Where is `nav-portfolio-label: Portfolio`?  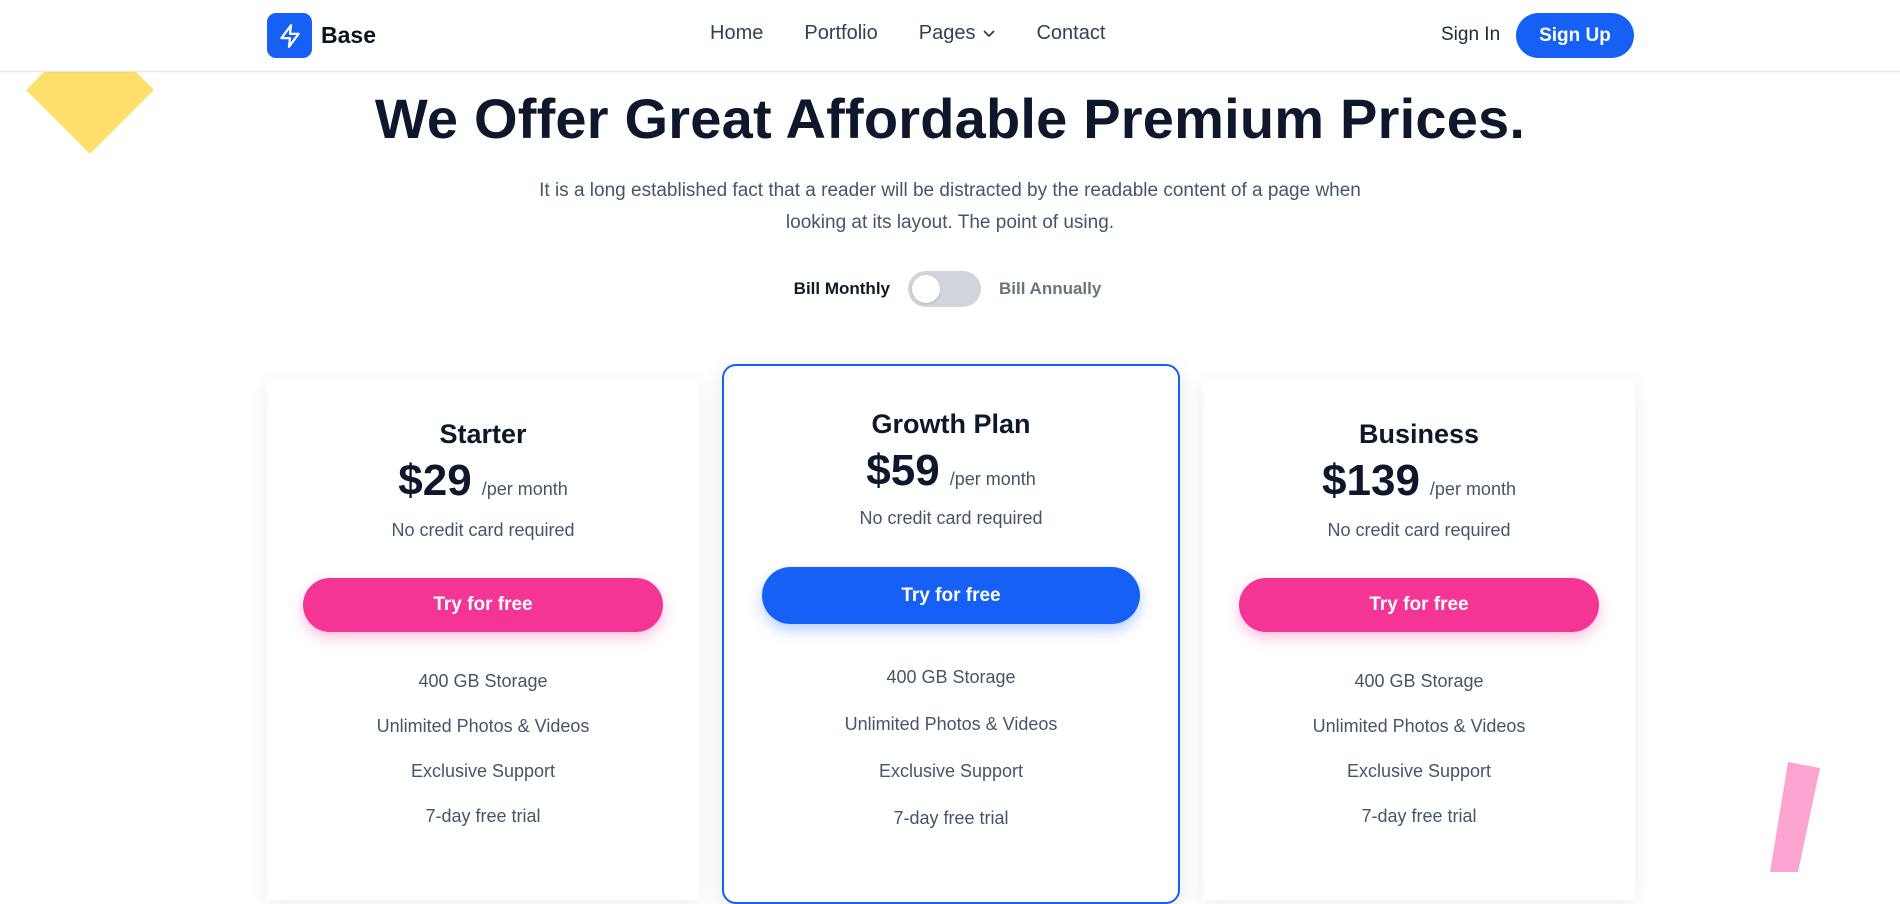
nav-portfolio-label: Portfolio is located at coordinates (841, 33).